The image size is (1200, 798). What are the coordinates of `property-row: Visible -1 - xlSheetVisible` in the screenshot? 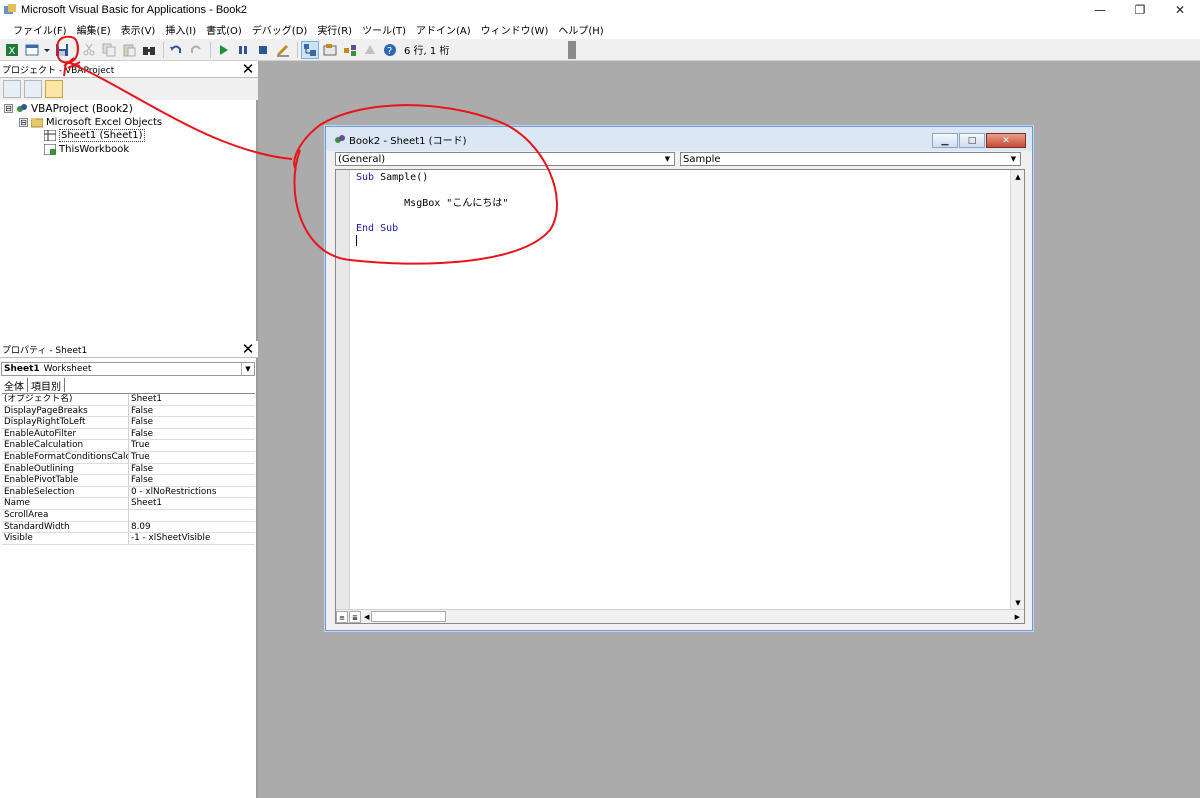 It's located at (128, 539).